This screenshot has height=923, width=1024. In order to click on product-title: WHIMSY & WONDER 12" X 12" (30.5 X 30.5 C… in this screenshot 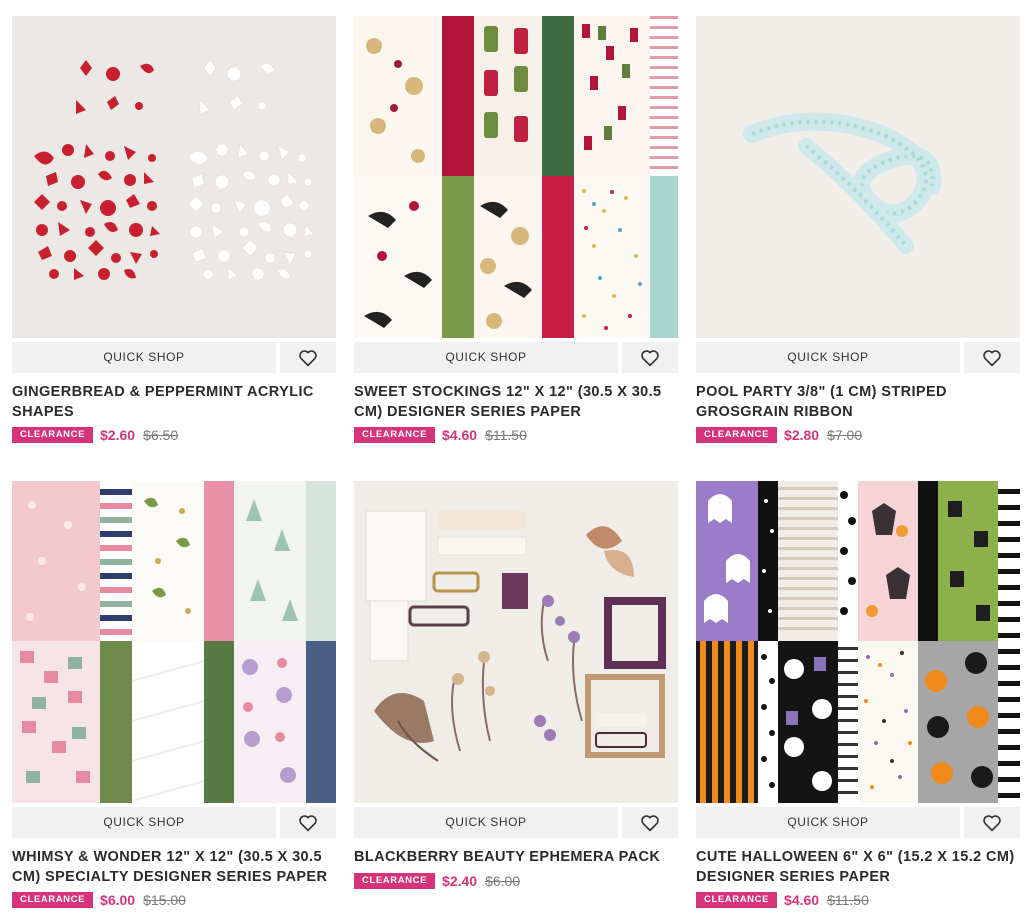, I will do `click(177, 867)`.